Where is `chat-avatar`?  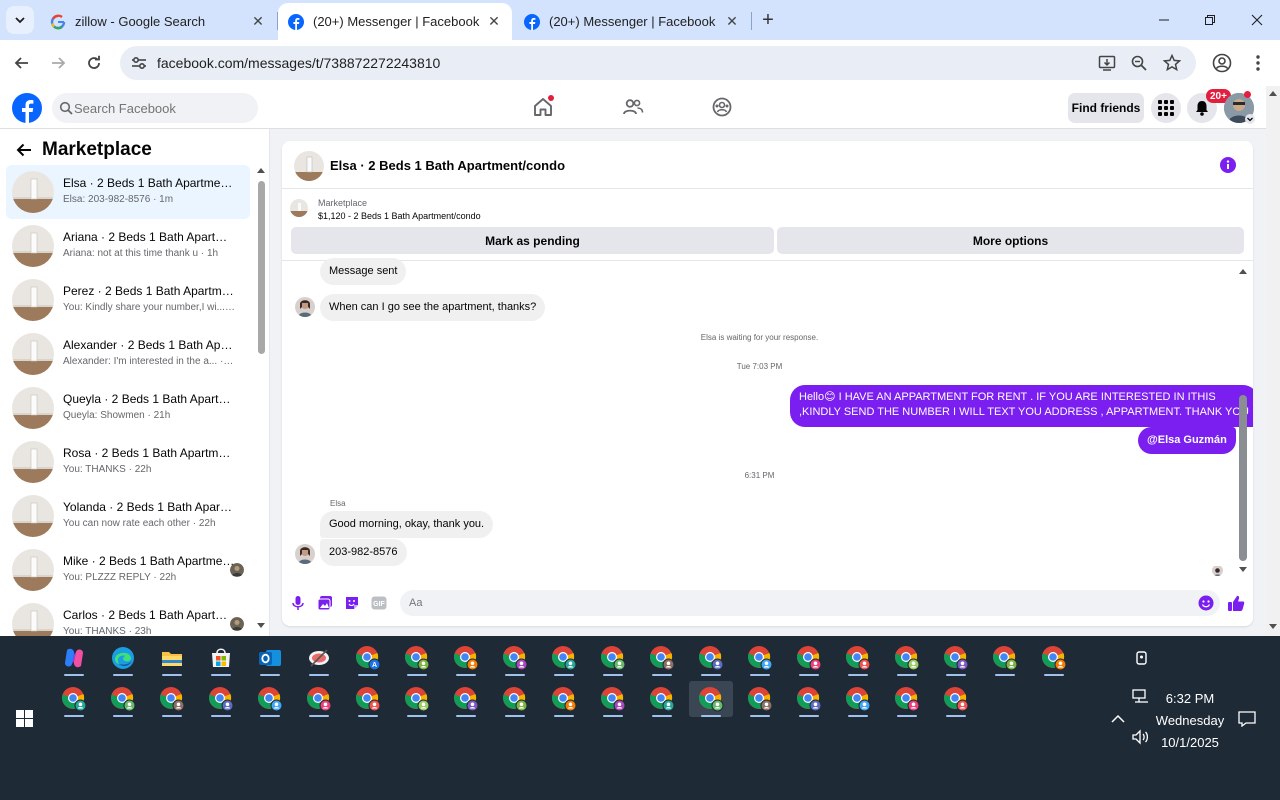 chat-avatar is located at coordinates (309, 166).